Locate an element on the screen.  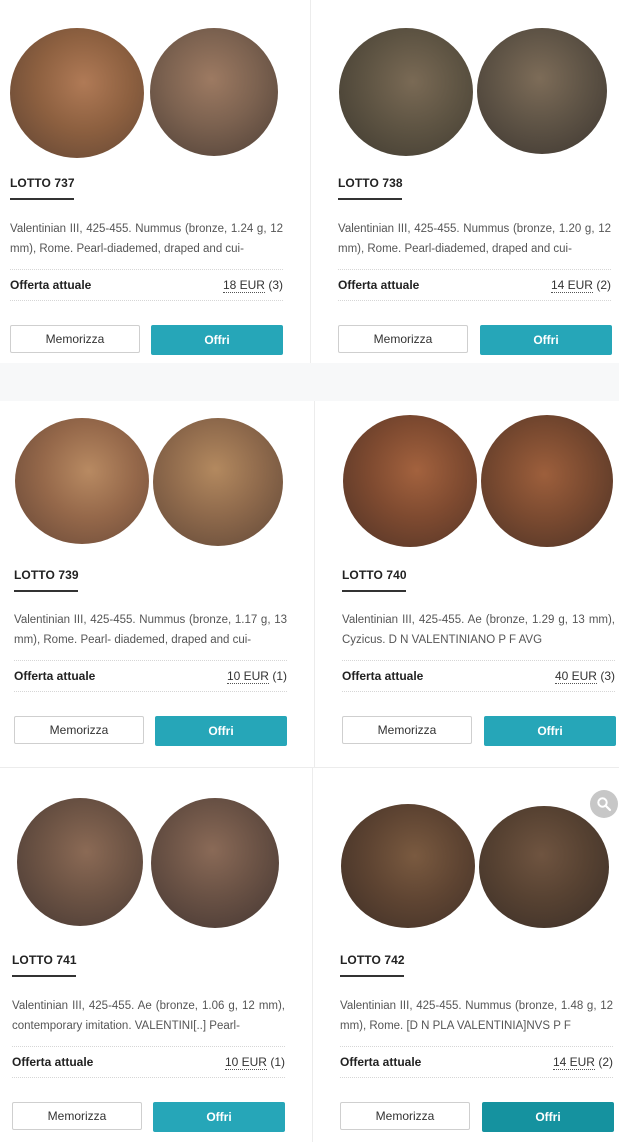
offer-price: 18 EUR is located at coordinates (243, 285).